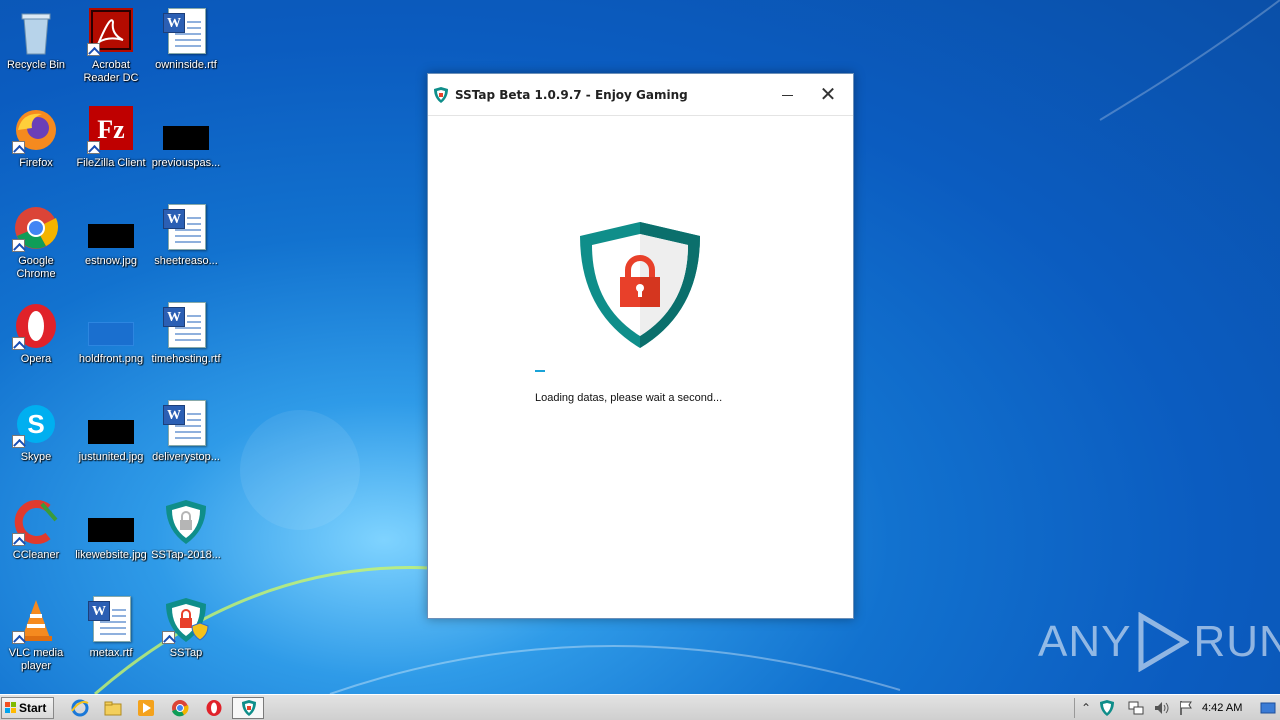 This screenshot has width=1280, height=720. I want to click on desktop-icon-google-chrome: Google Chrome, so click(37, 242).